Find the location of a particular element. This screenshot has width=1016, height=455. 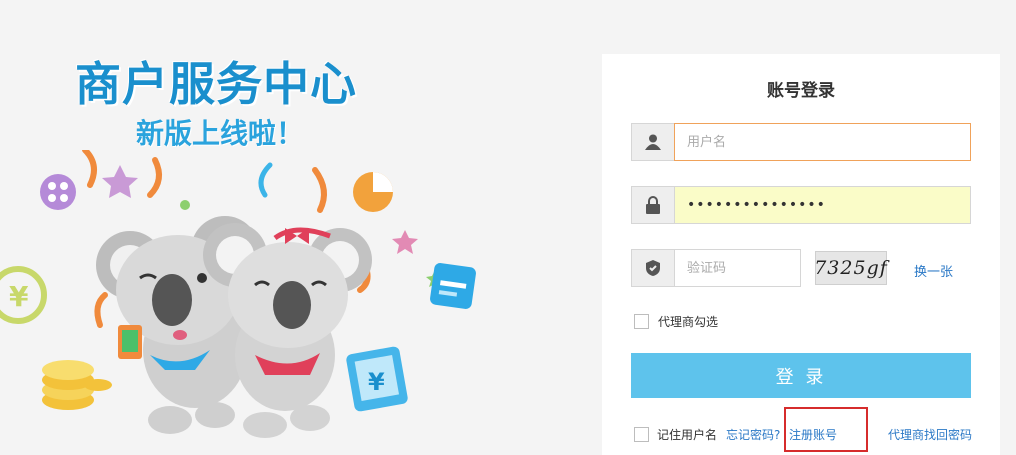

remember-label: 记住用户名 is located at coordinates (687, 435).